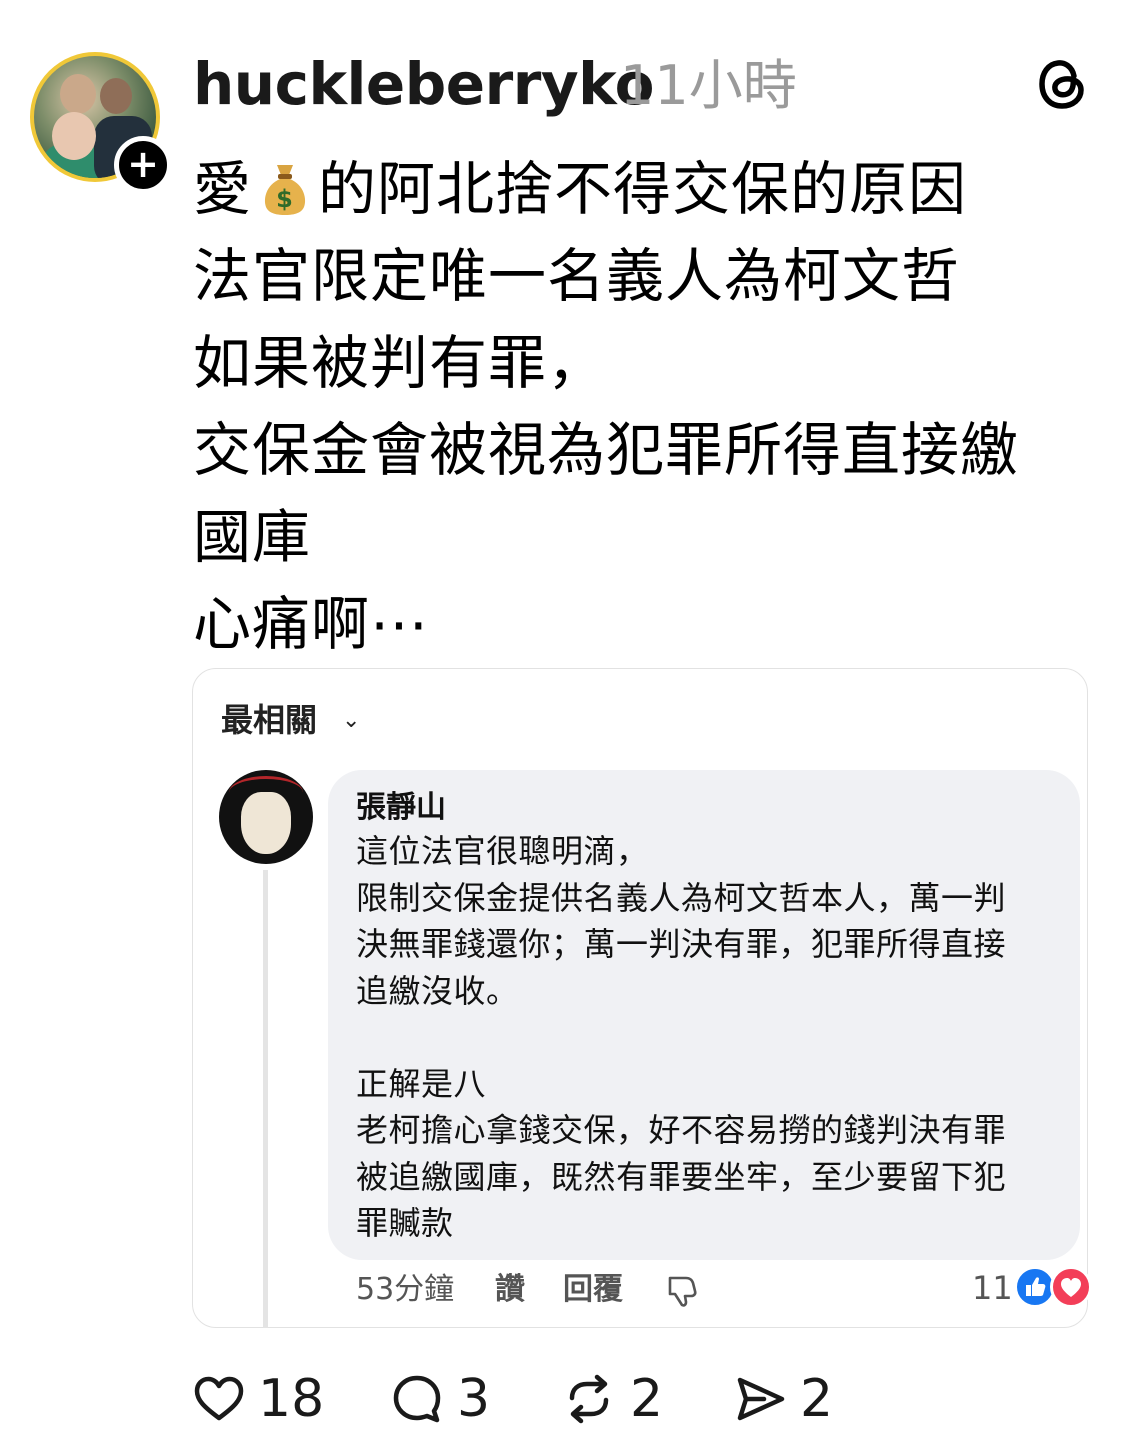 This screenshot has width=1125, height=1447. Describe the element at coordinates (311, 624) in the screenshot. I see `post-line: 心痛啊⋯` at that location.